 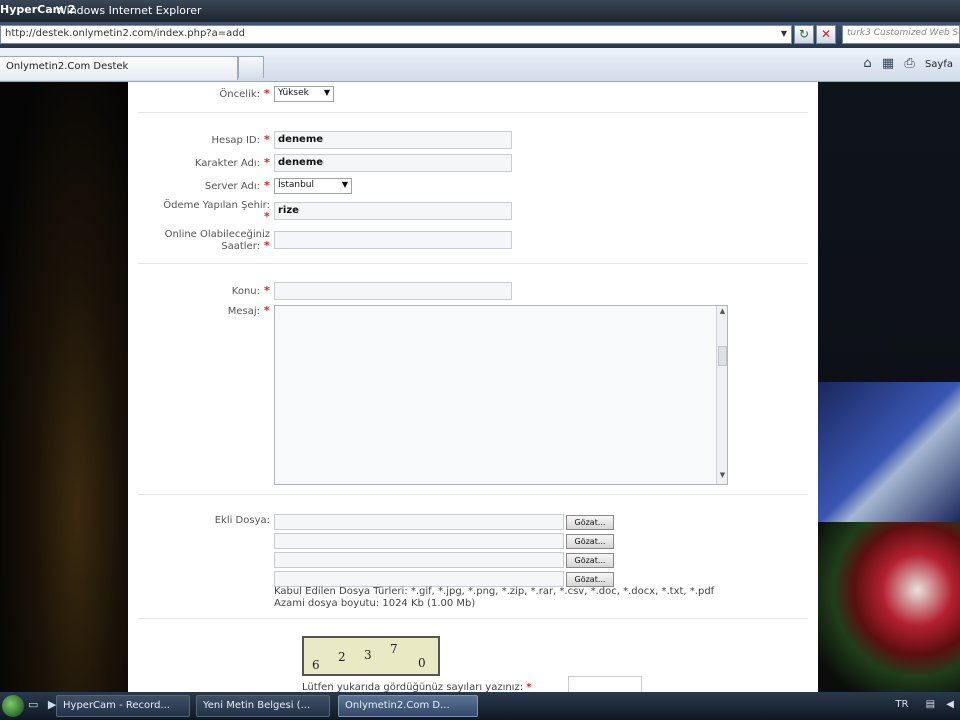 What do you see at coordinates (867, 63) in the screenshot?
I see `home-icon: ⌂` at bounding box center [867, 63].